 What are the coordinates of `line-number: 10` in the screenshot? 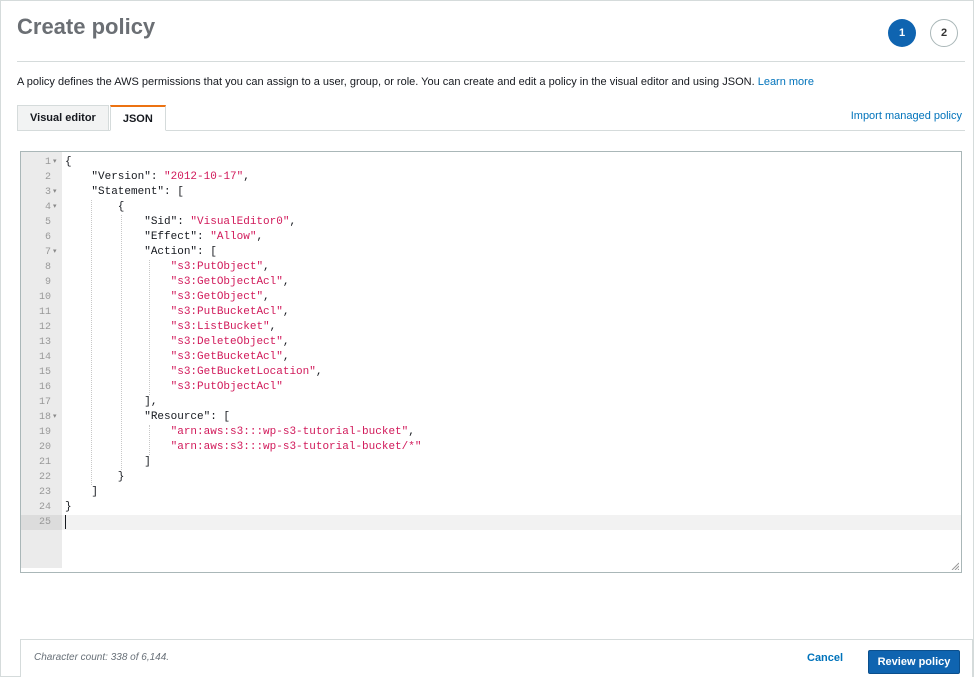 It's located at (44, 297).